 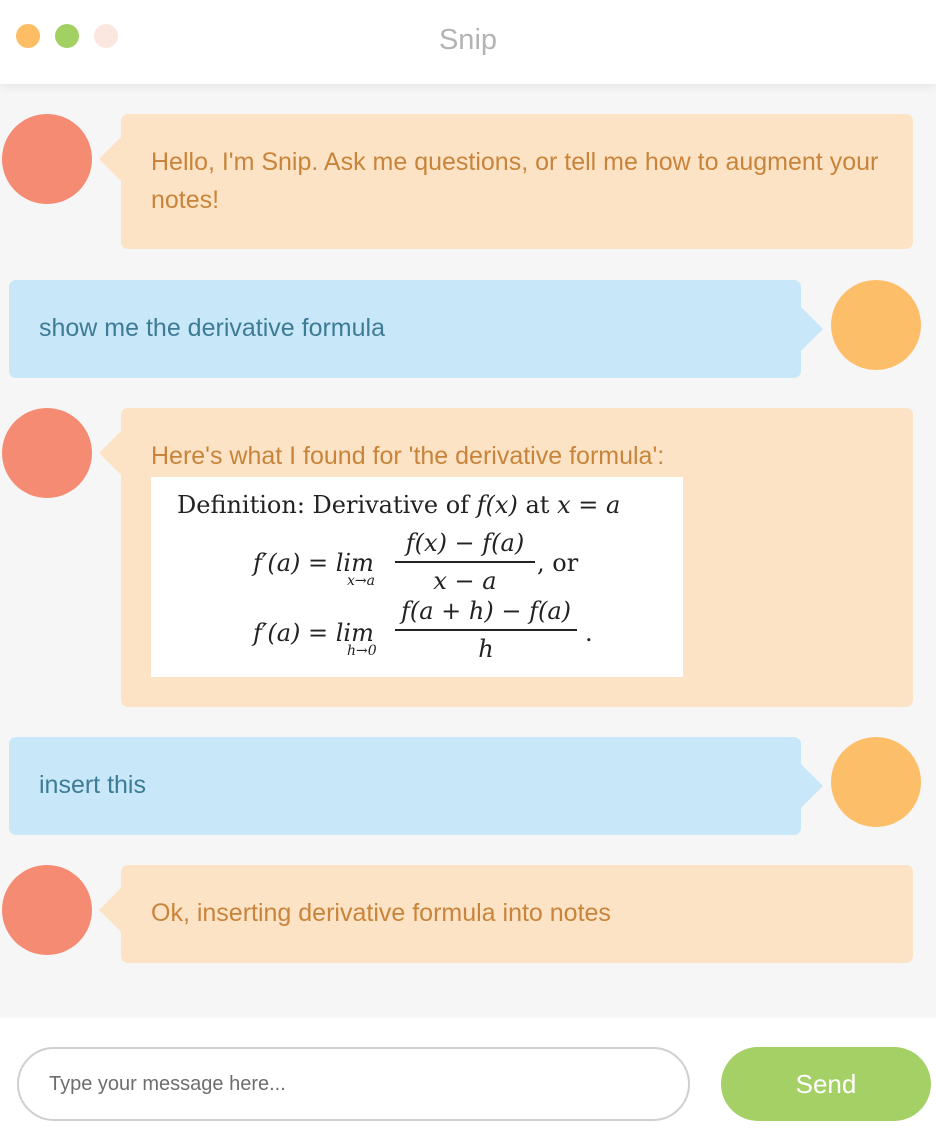 What do you see at coordinates (323, 505) in the screenshot?
I see `formula-heading-text: Definition: Derivative of` at bounding box center [323, 505].